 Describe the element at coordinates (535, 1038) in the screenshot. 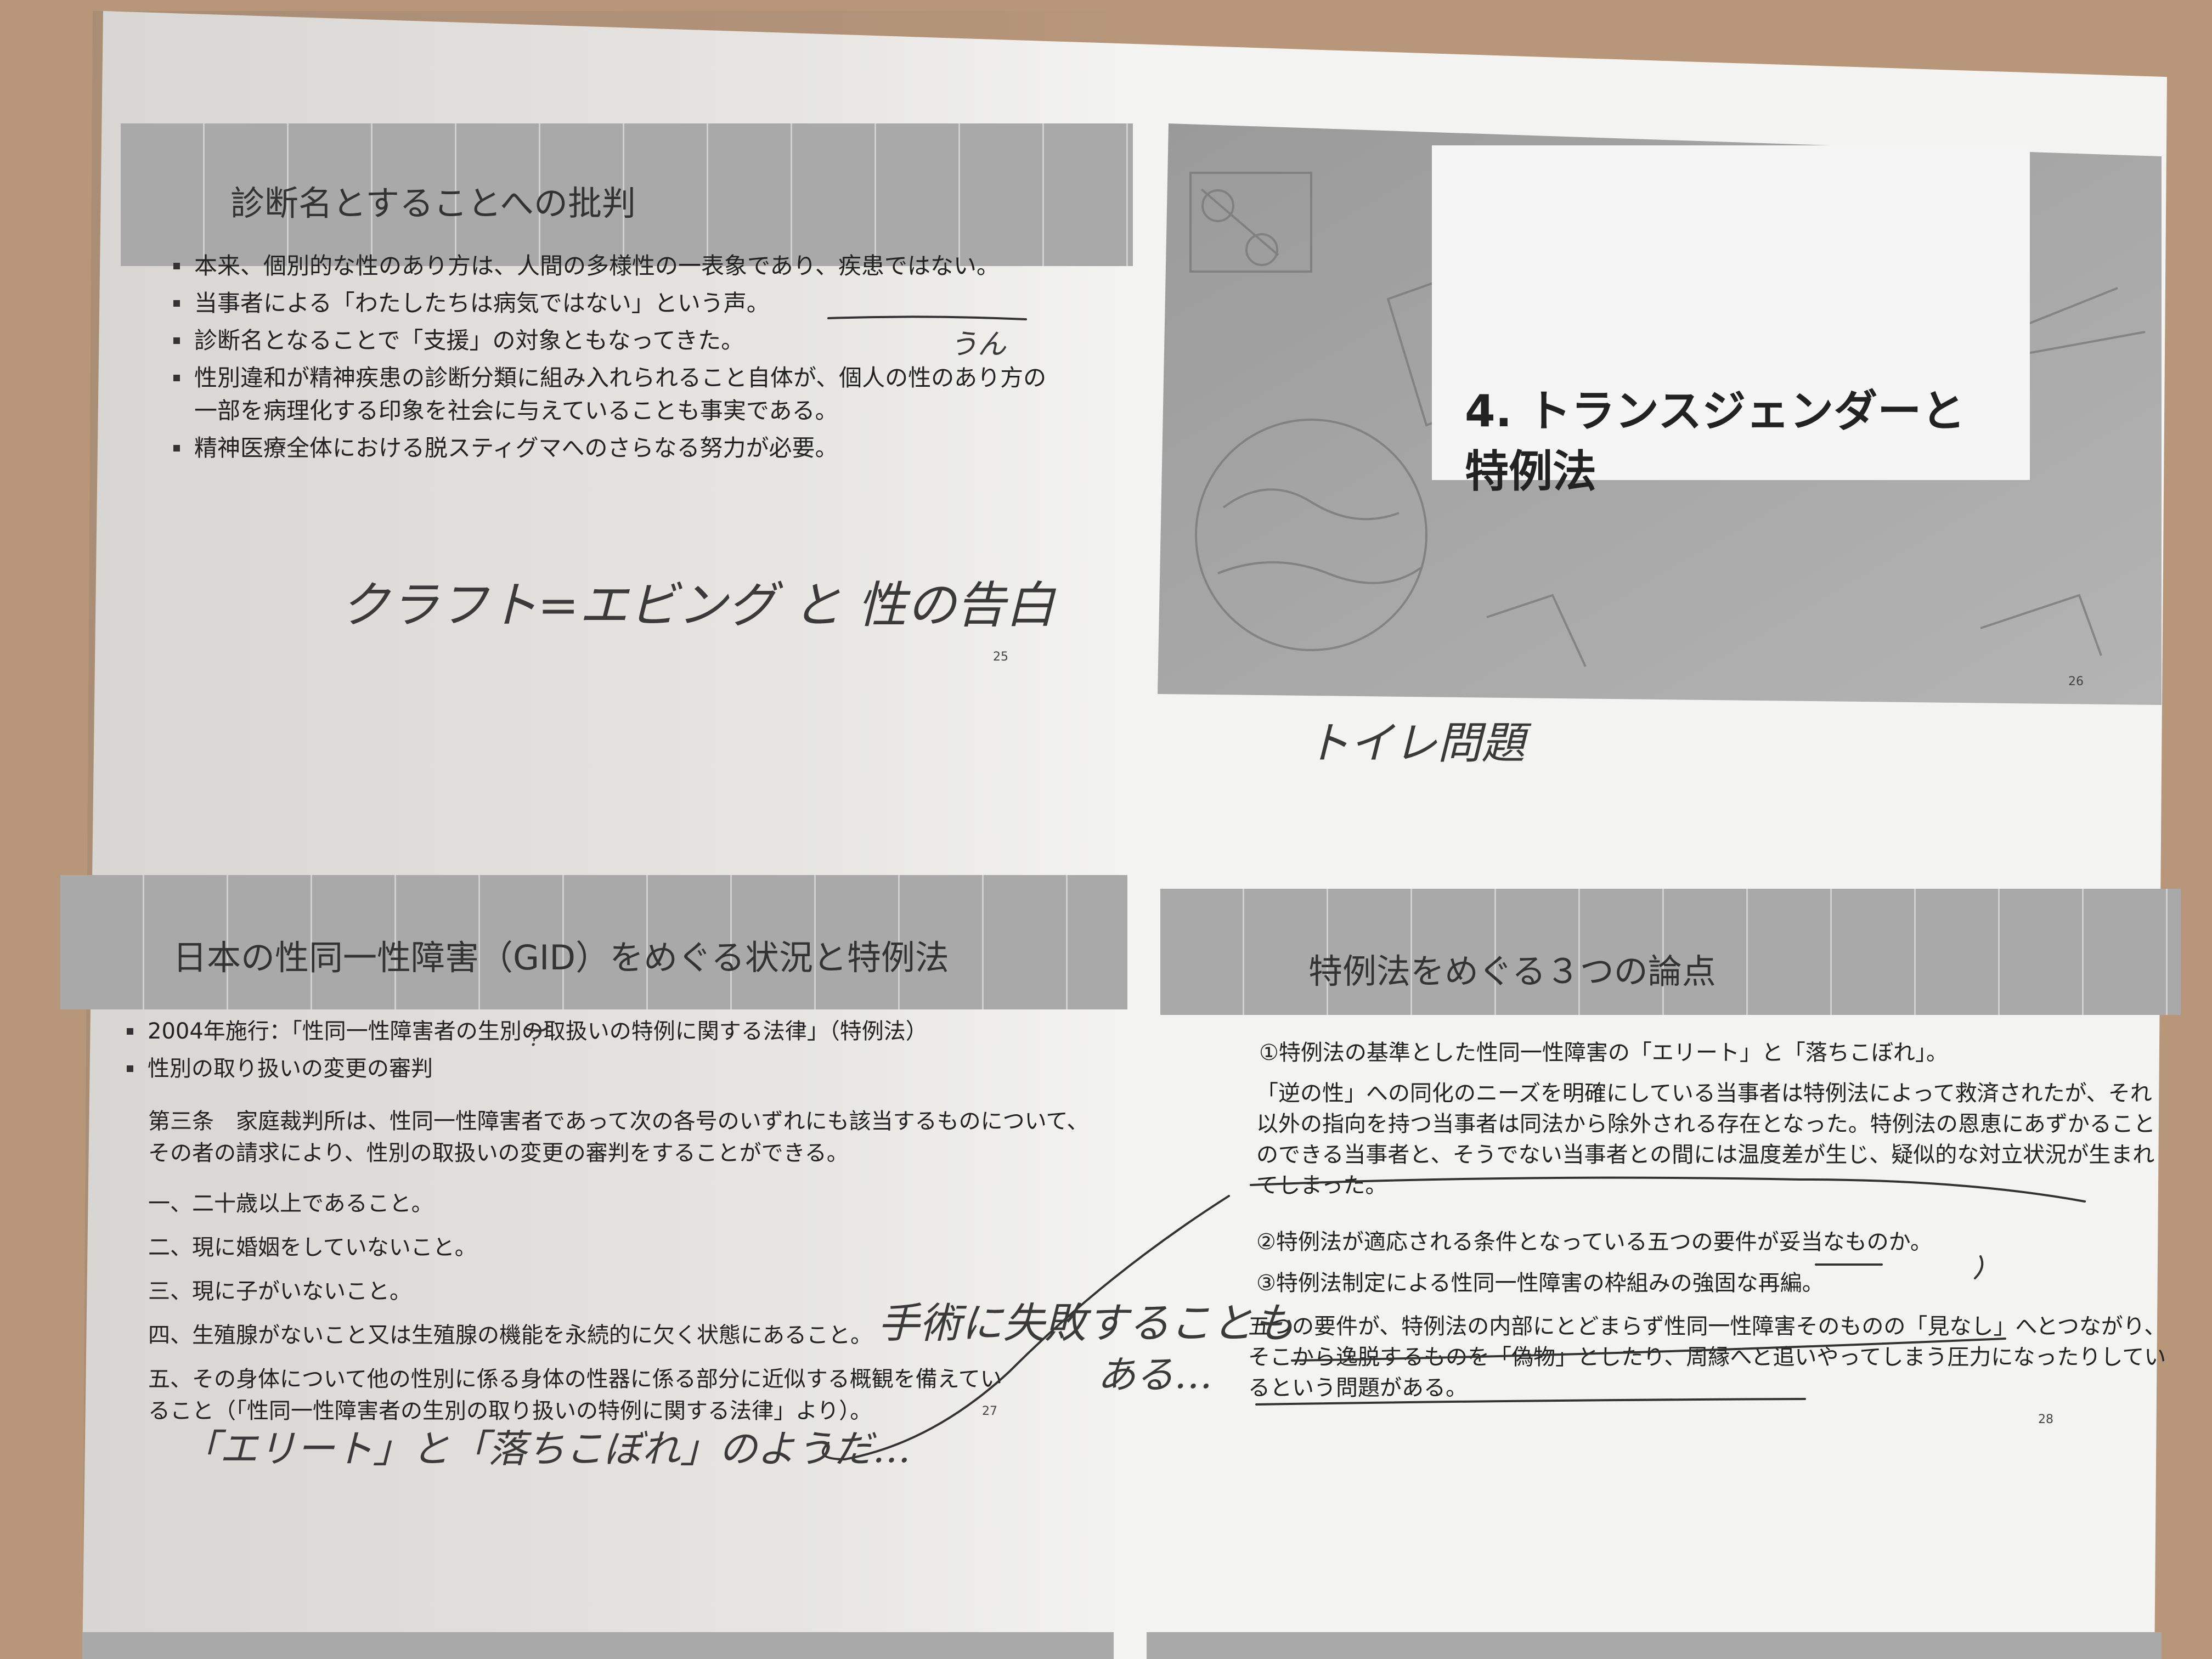

I see `handwritten-note-question: ?` at that location.